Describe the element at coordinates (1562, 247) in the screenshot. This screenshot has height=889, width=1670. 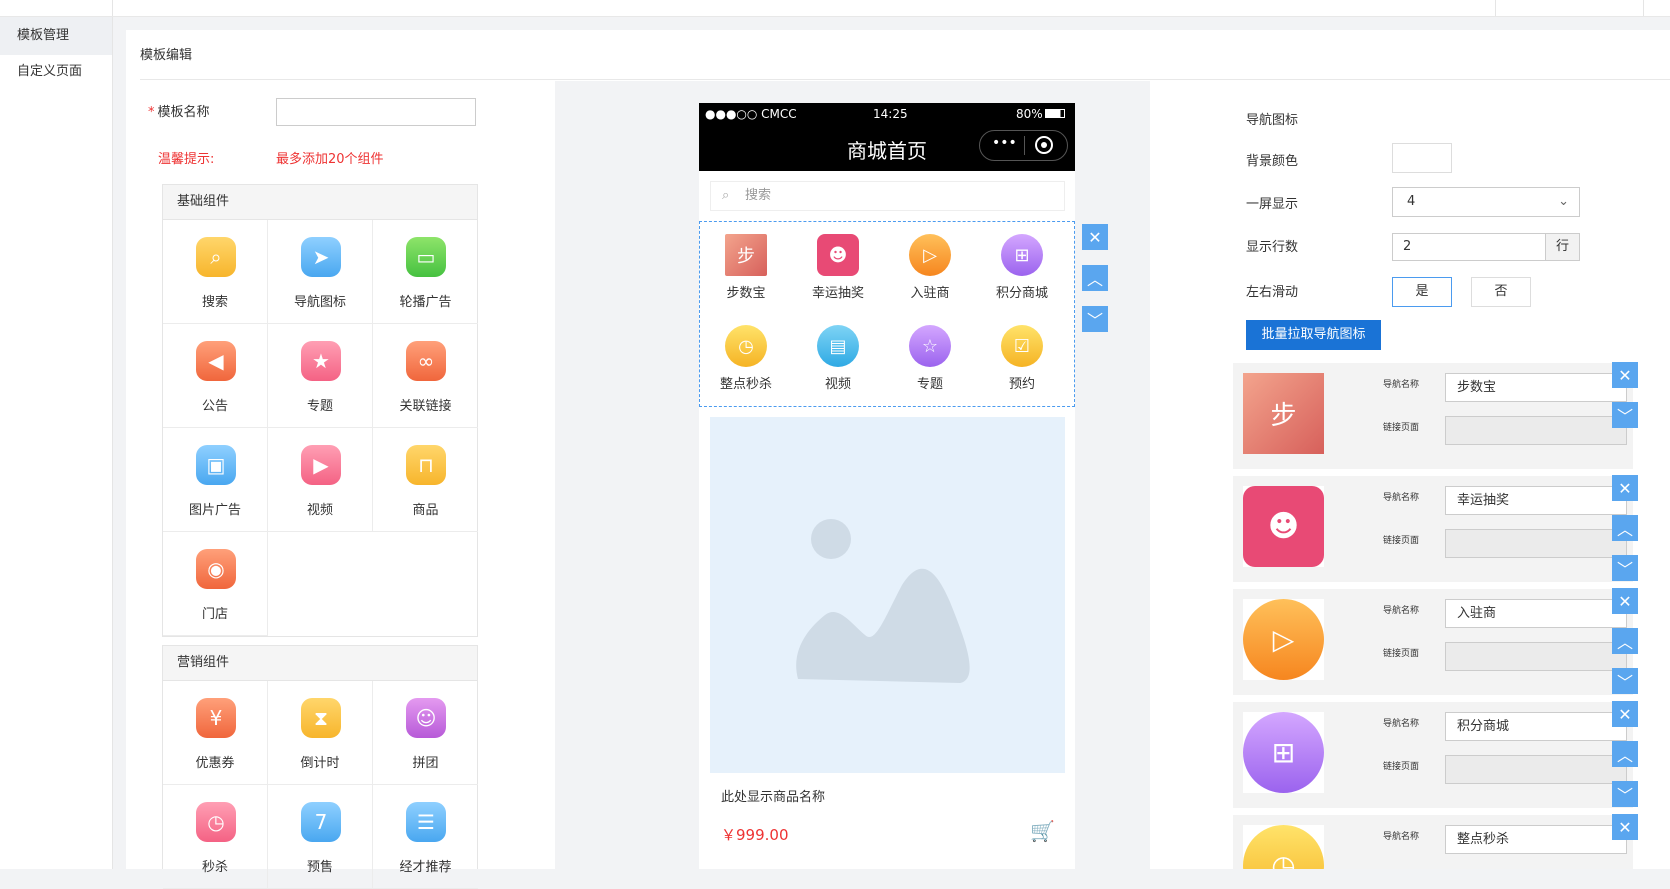
I see `rows-unit: 行` at that location.